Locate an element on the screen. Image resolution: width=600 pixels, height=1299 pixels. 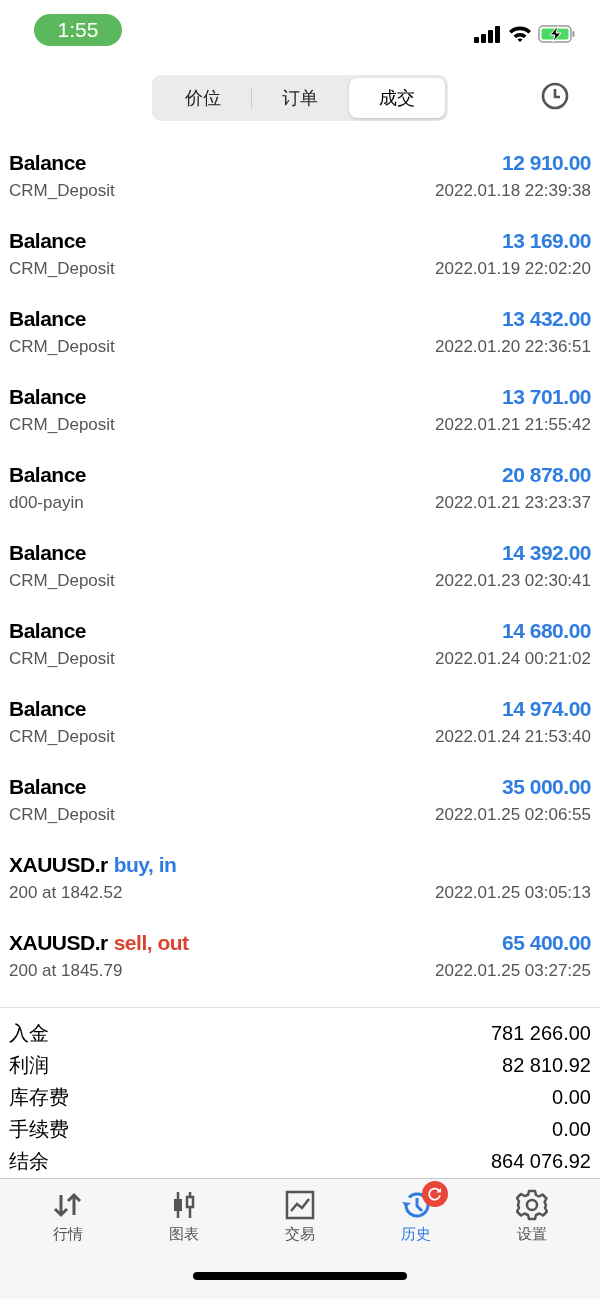
deal-amount: 20 878.00 is located at coordinates (546, 474).